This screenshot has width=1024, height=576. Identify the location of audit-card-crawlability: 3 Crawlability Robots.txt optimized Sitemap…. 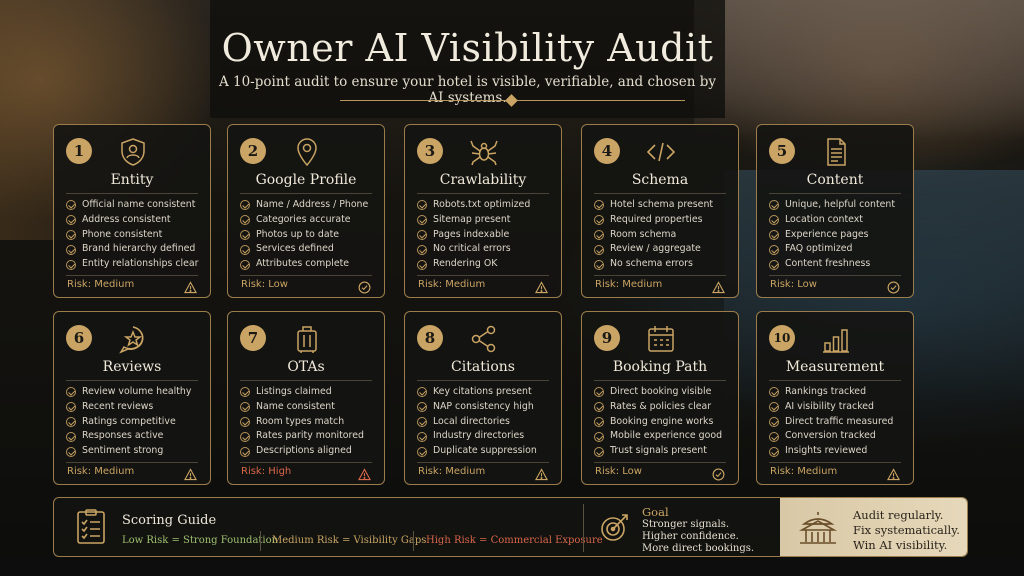
(483, 211).